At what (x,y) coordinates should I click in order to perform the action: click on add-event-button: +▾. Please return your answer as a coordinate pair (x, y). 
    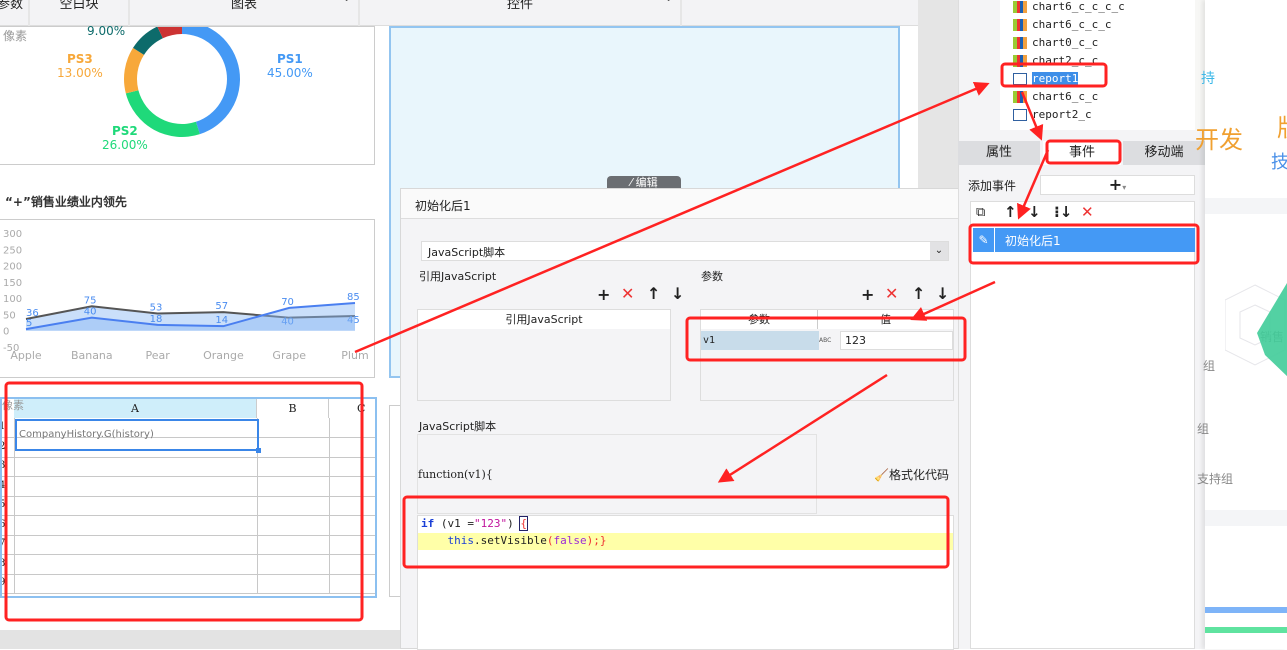
    Looking at the image, I should click on (1117, 185).